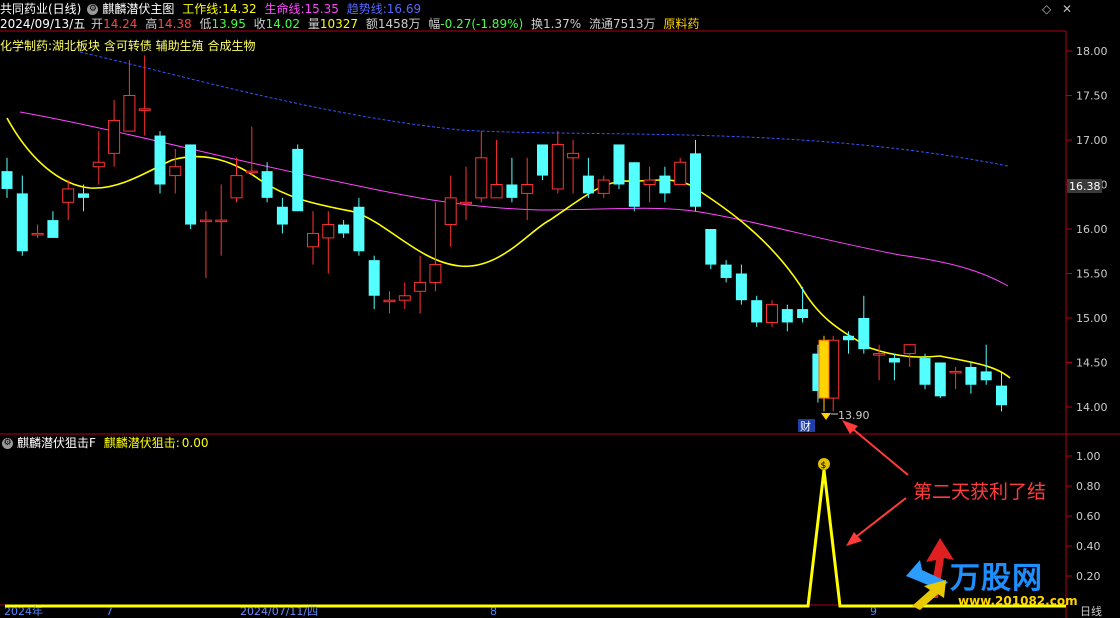 The image size is (1120, 618). I want to click on sub-tick-label: 0.20, so click(1088, 576).